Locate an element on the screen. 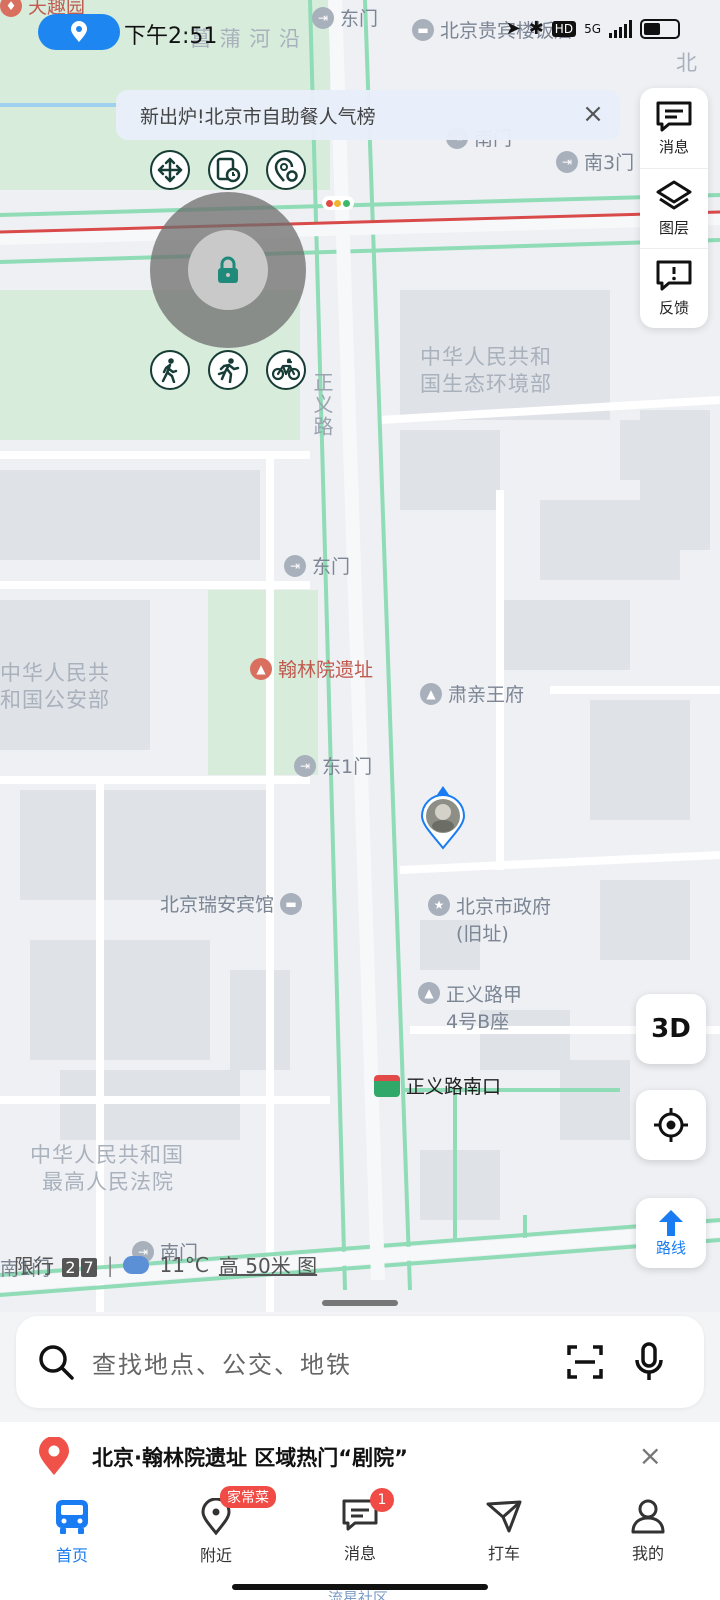 Image resolution: width=720 pixels, height=1600 pixels. crosshair-icon is located at coordinates (671, 1125).